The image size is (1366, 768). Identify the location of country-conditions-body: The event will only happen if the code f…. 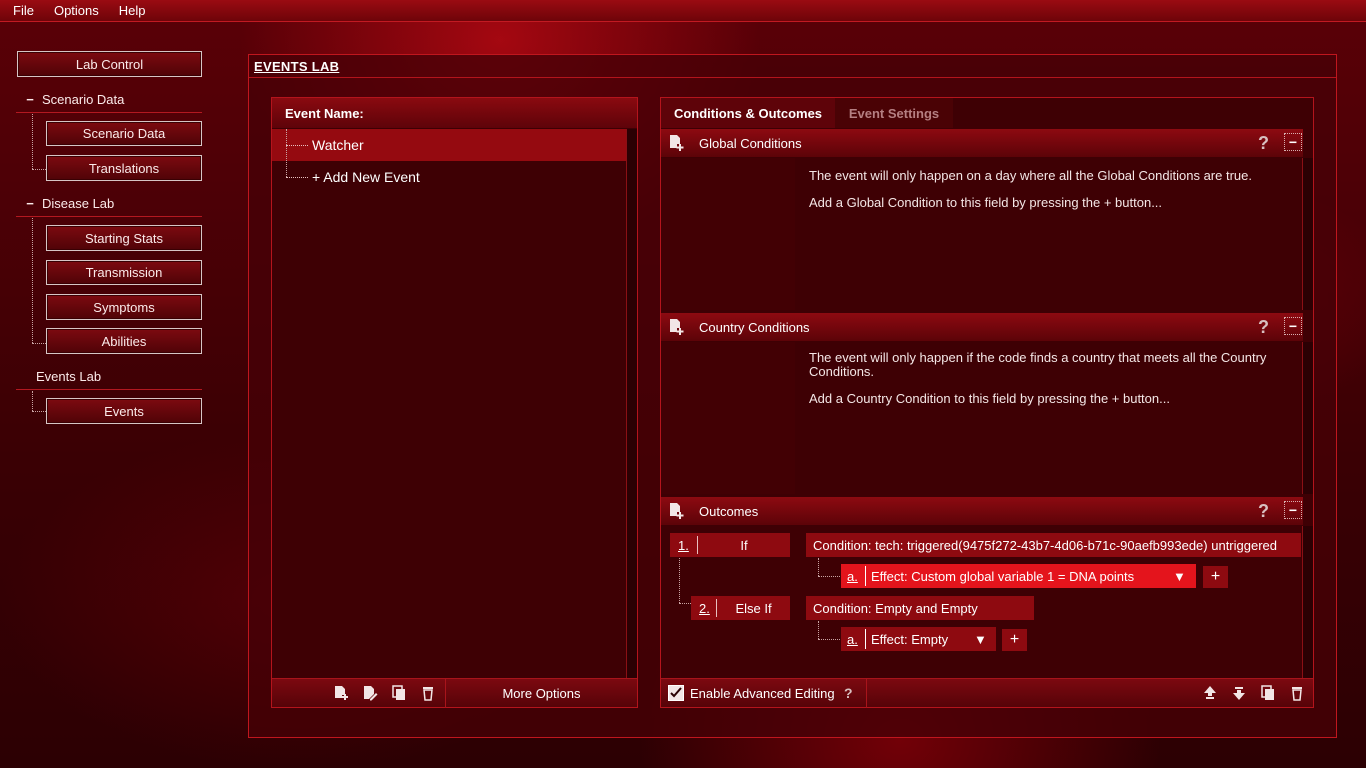
(981, 418).